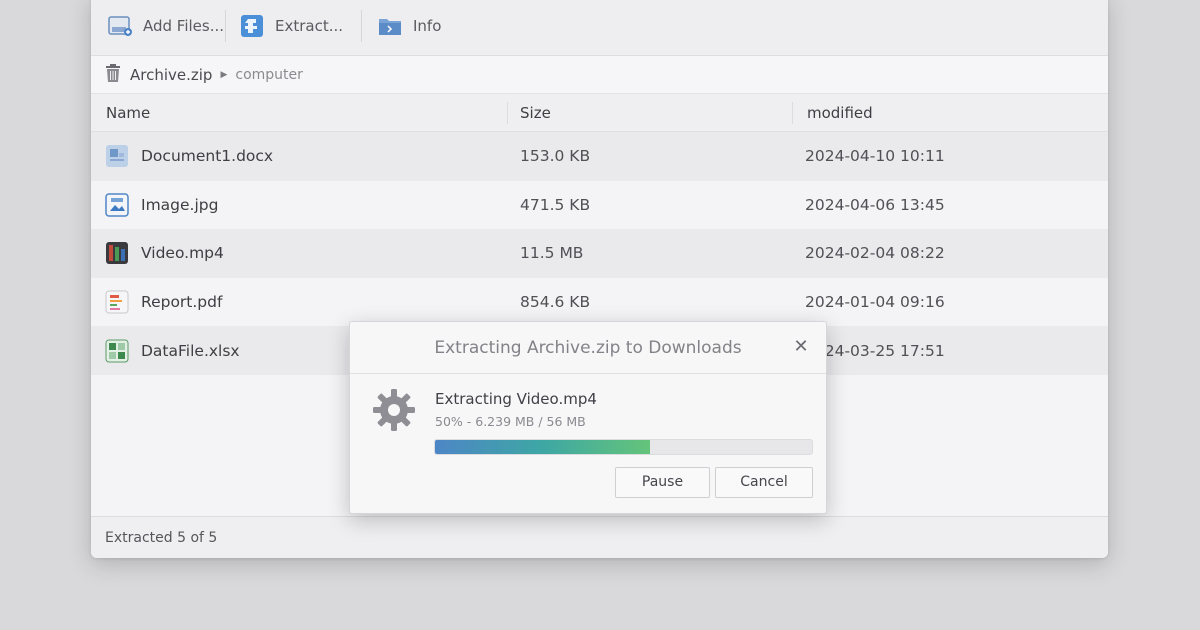 The image size is (1200, 630). What do you see at coordinates (207, 156) in the screenshot?
I see `file-name: Document1.docx` at bounding box center [207, 156].